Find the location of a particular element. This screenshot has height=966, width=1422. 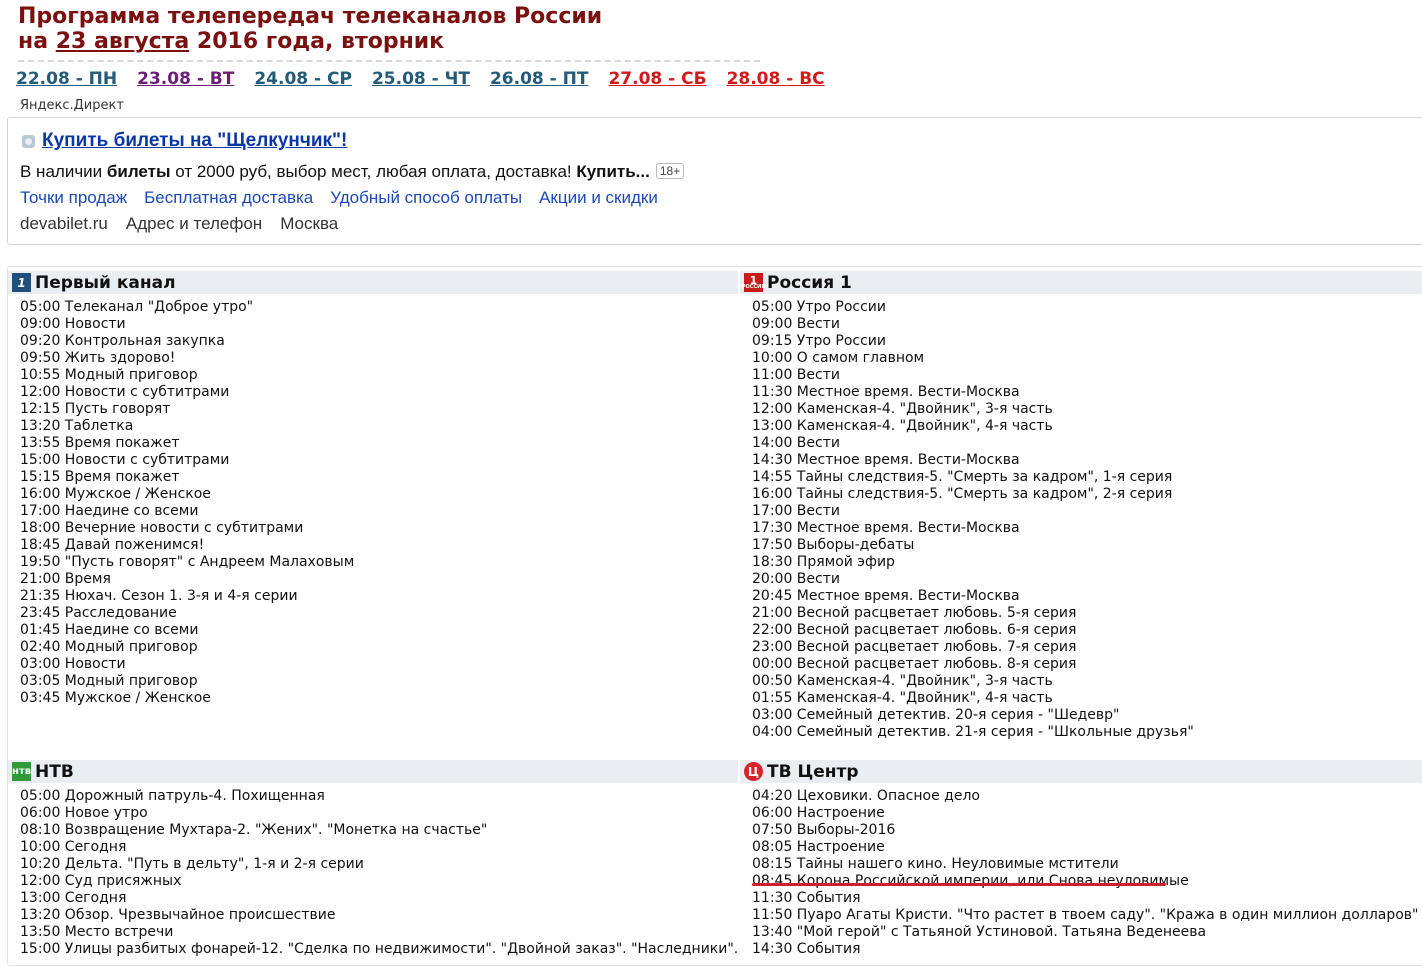

day-link-fri: 26.08 - ПТ is located at coordinates (539, 79).